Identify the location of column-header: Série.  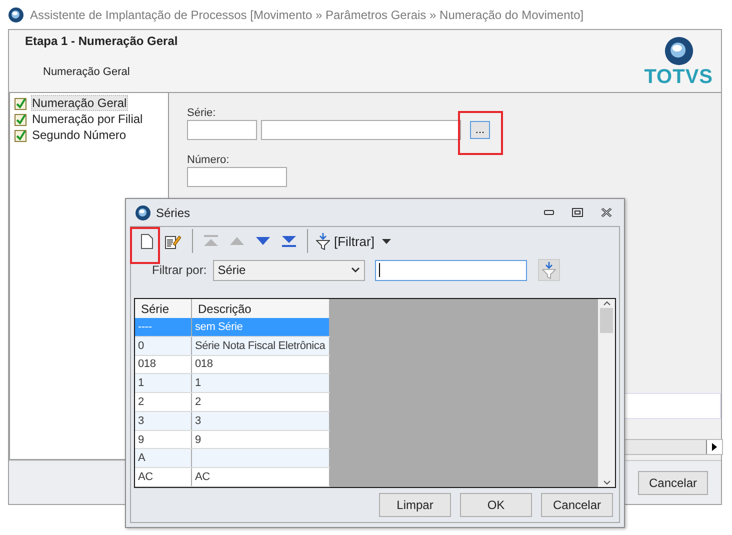
(163, 308).